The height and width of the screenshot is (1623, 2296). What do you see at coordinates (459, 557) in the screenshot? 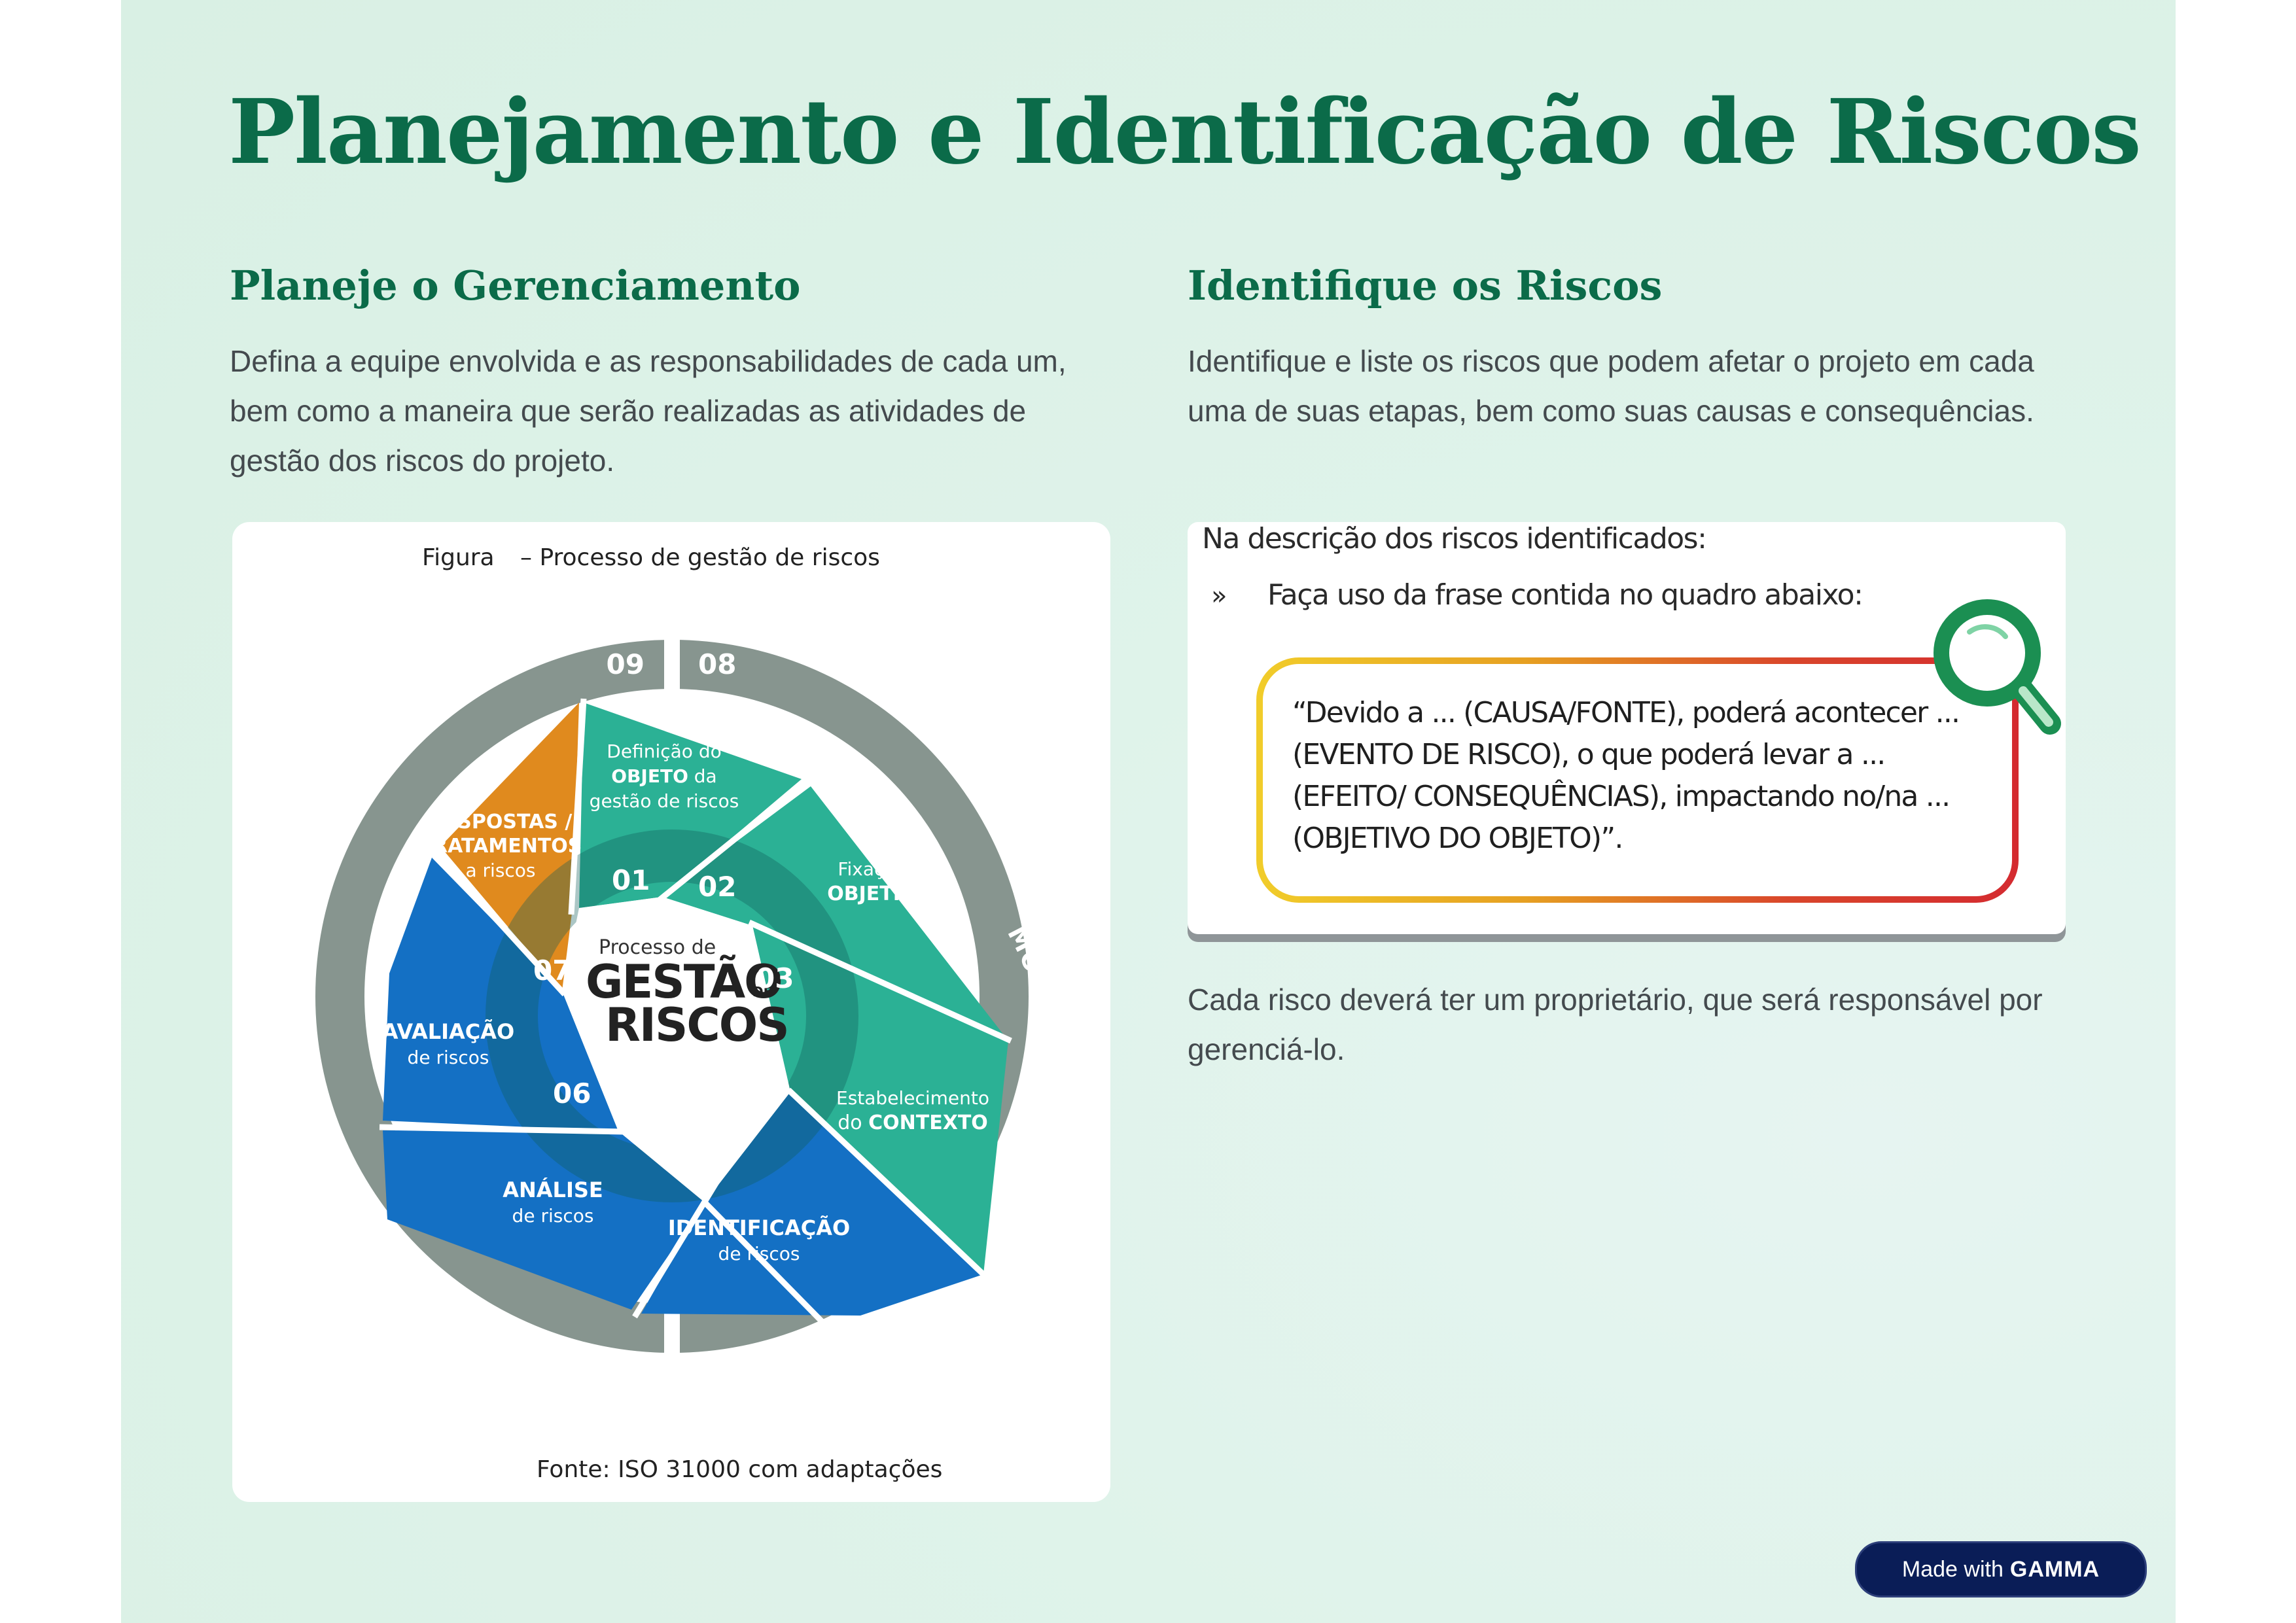
I see `figure-caption-prefix: Figura` at bounding box center [459, 557].